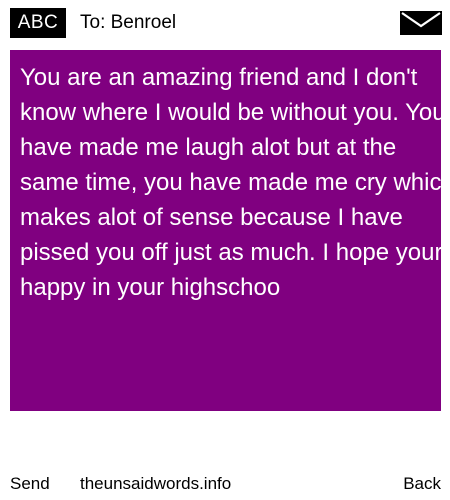 This screenshot has width=450, height=500. What do you see at coordinates (422, 484) in the screenshot?
I see `back-button: Back` at bounding box center [422, 484].